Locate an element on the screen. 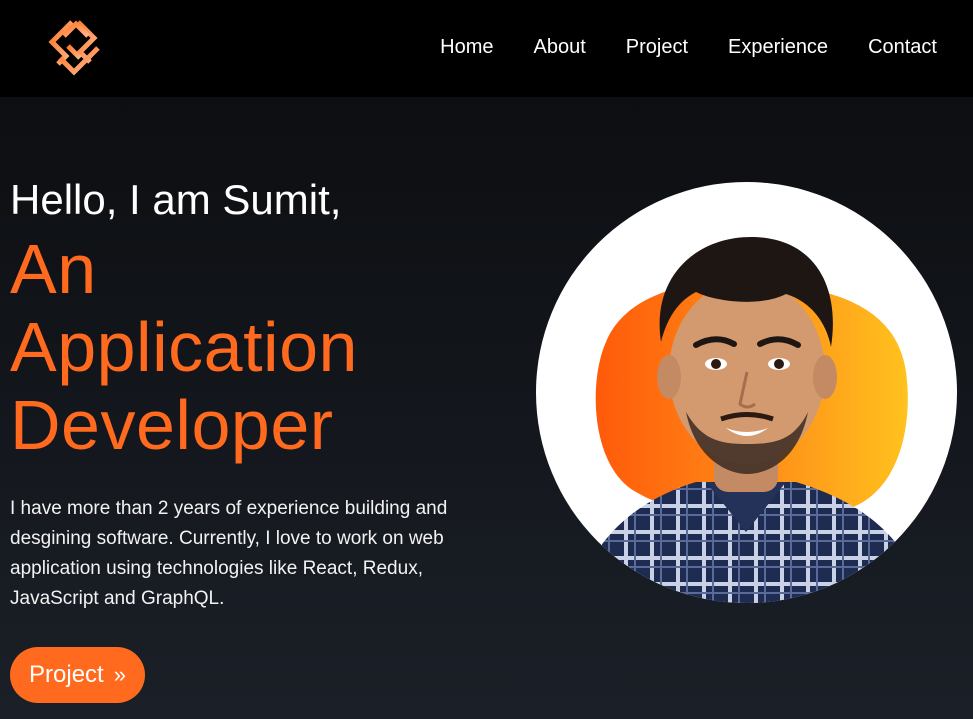 This screenshot has width=973, height=719. main-nav: Home About Project Experience Contact is located at coordinates (668, 47).